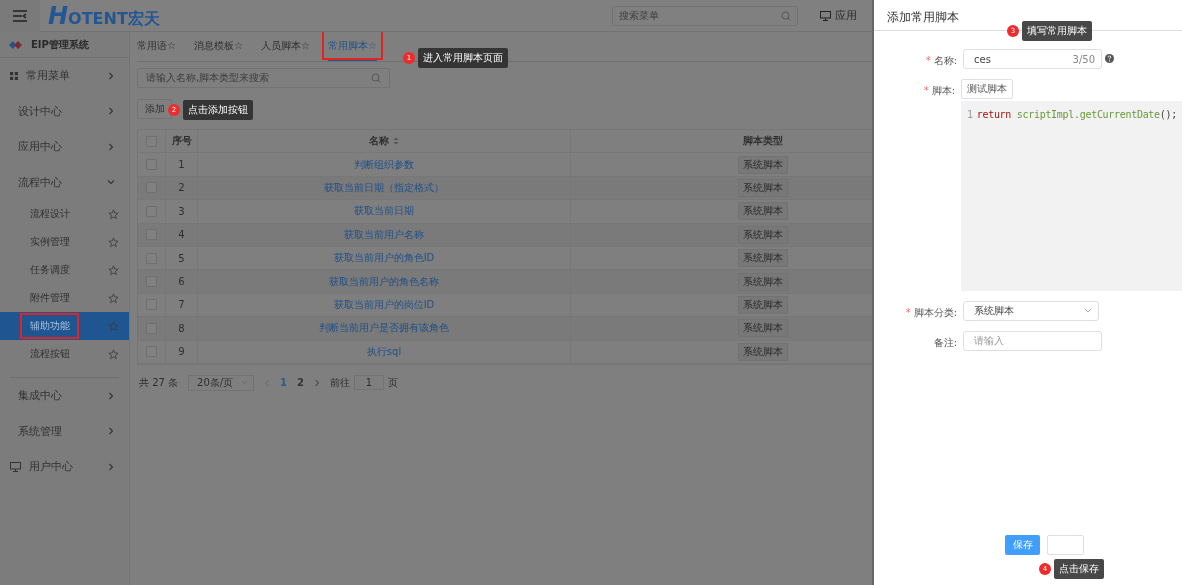 The width and height of the screenshot is (1182, 585). What do you see at coordinates (64, 326) in the screenshot?
I see `sidebar-subitem: 辅助功能` at bounding box center [64, 326].